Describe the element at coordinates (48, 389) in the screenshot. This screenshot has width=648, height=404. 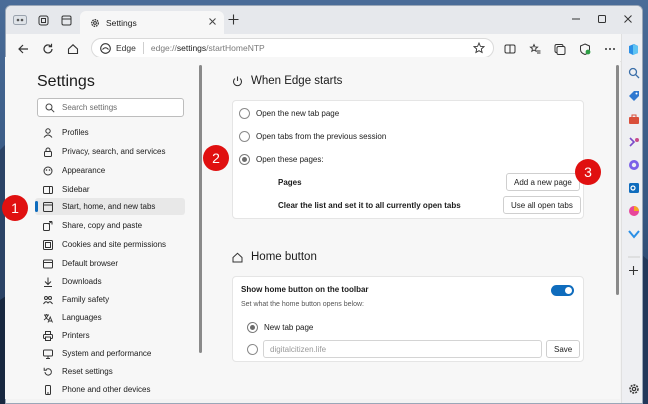
I see `phone-icon` at that location.